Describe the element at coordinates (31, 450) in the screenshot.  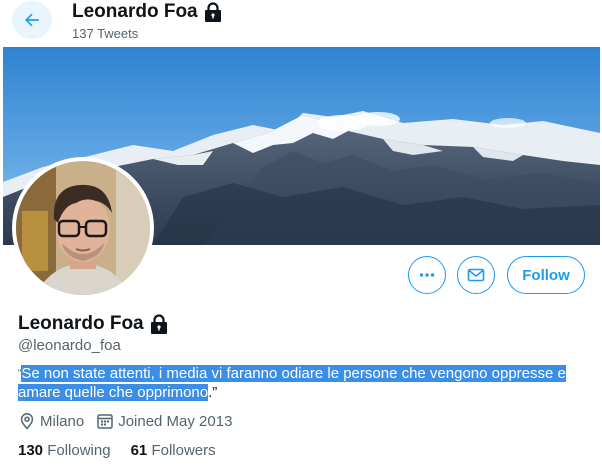
I see `following-count: 130` at that location.